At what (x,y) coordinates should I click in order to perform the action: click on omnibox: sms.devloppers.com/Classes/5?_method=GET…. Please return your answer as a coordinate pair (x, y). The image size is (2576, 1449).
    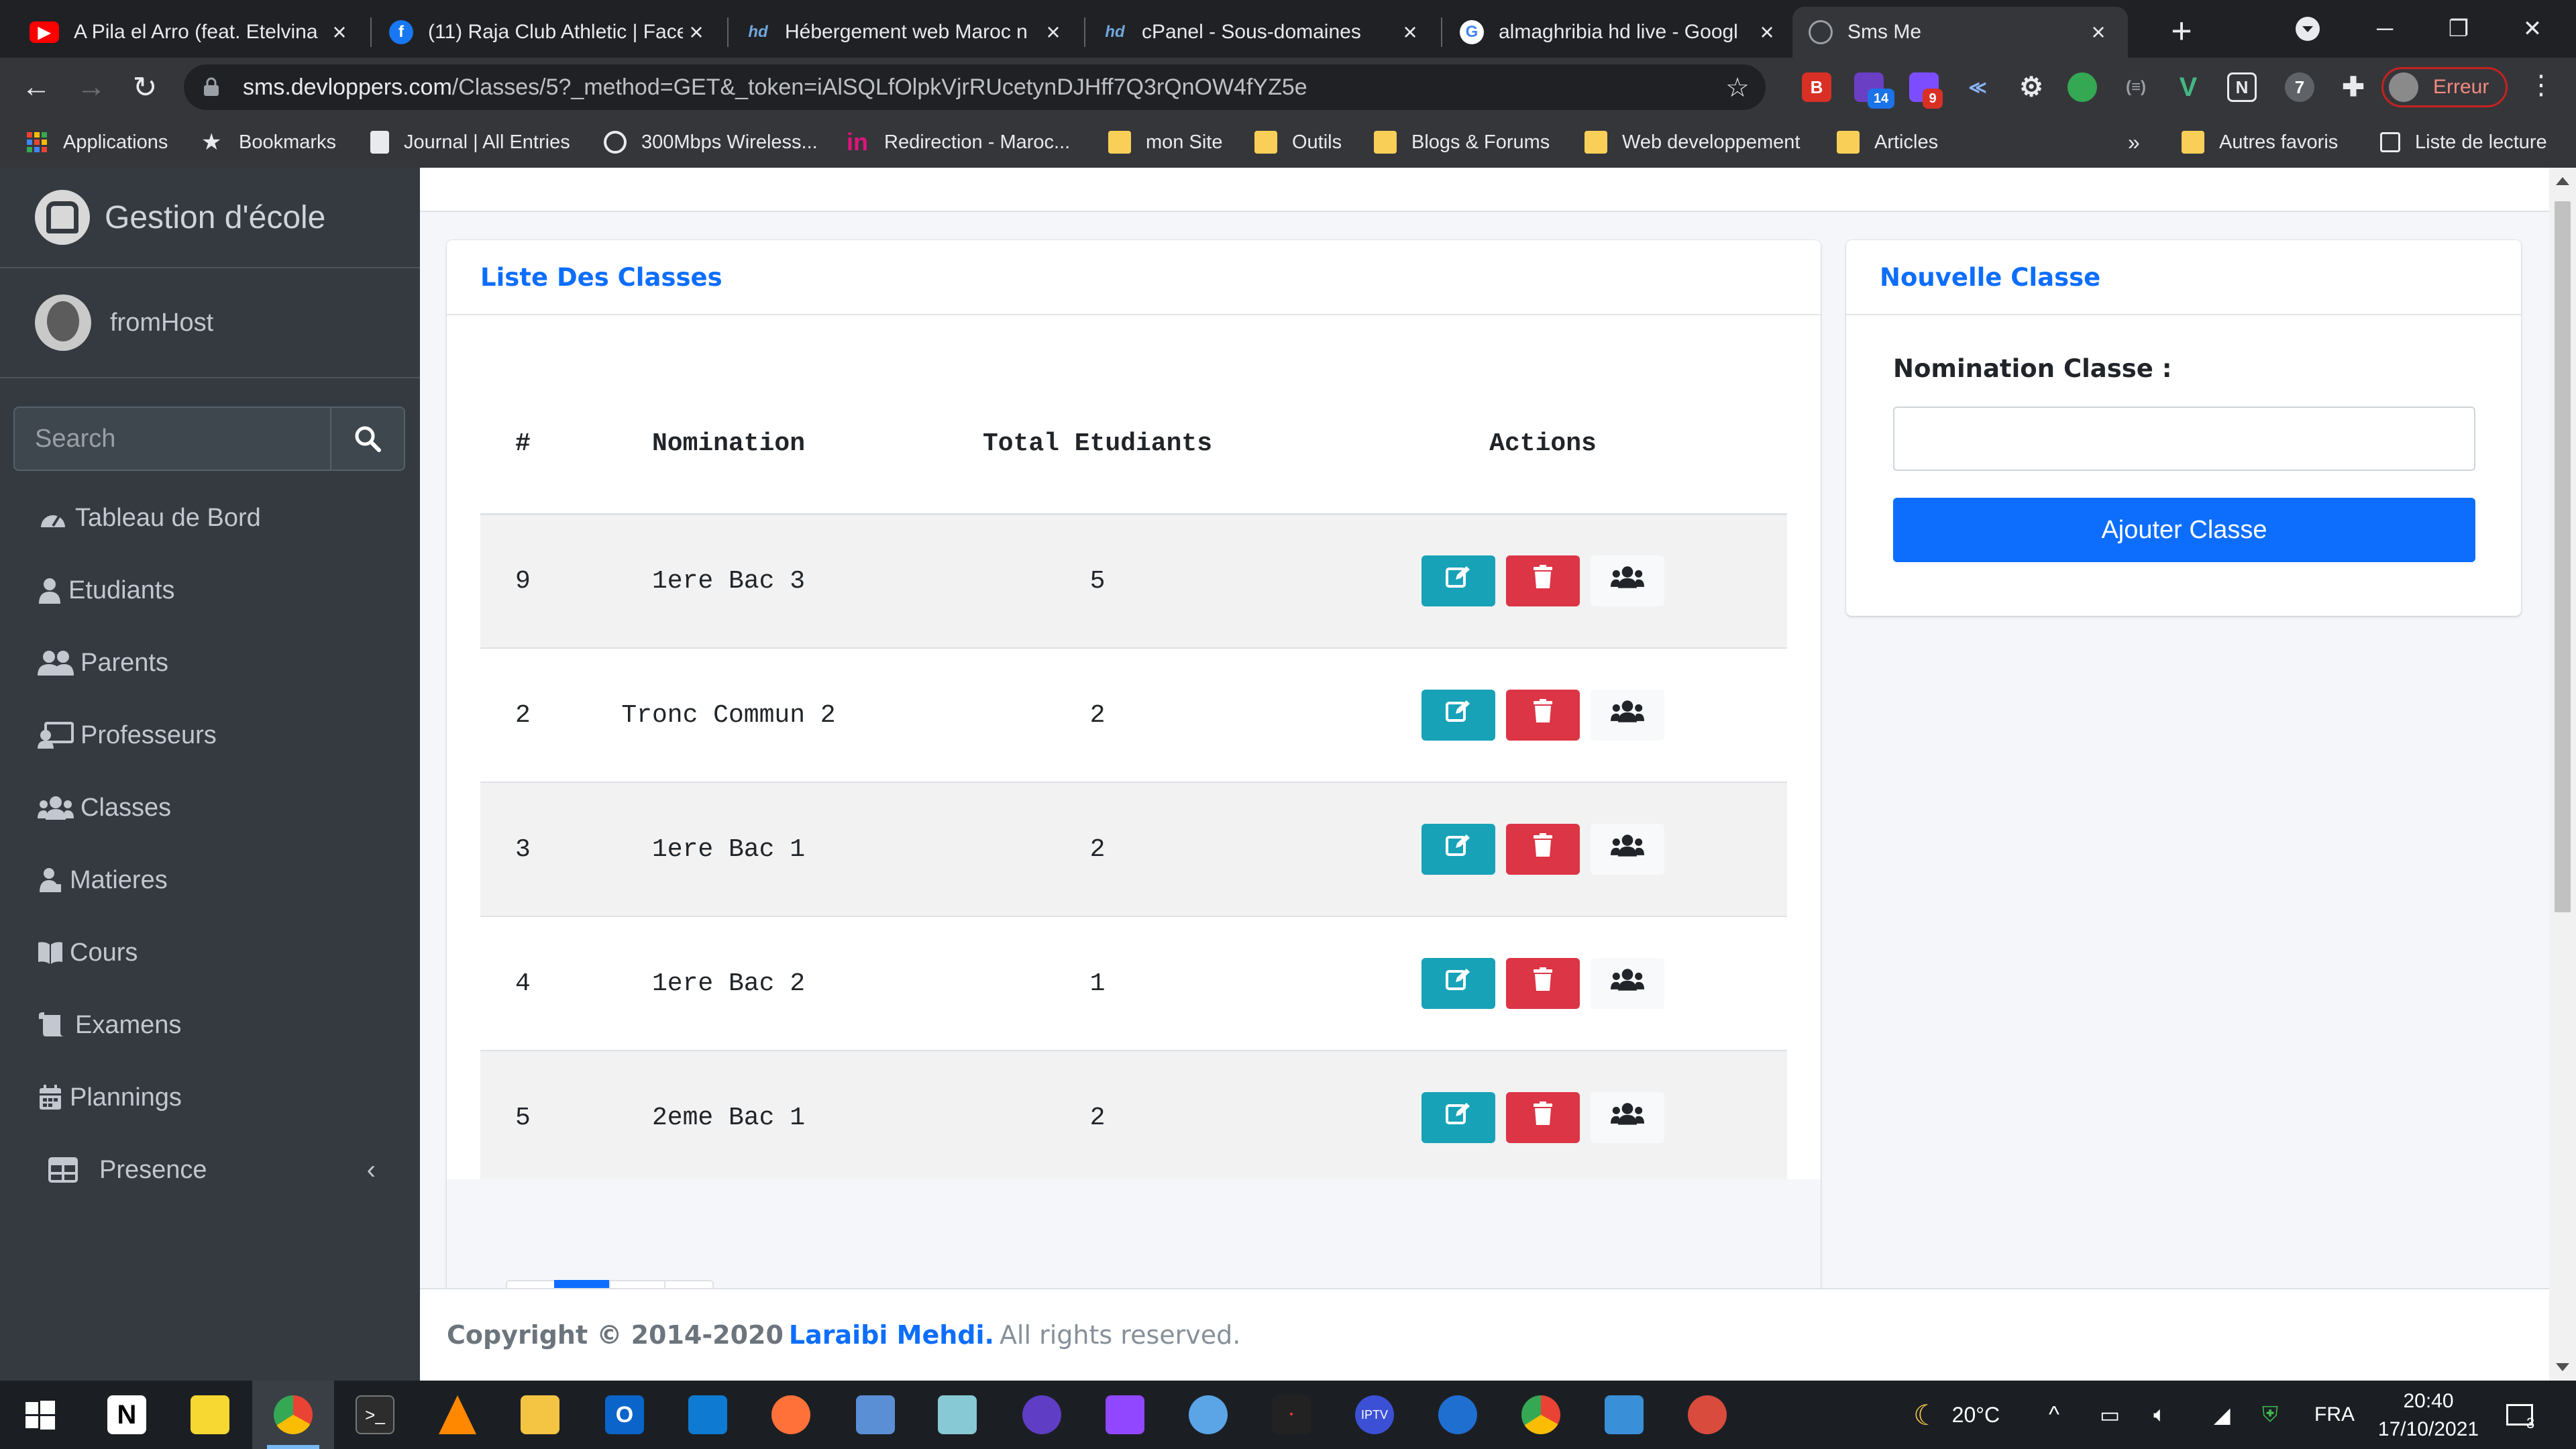
    Looking at the image, I should click on (975, 87).